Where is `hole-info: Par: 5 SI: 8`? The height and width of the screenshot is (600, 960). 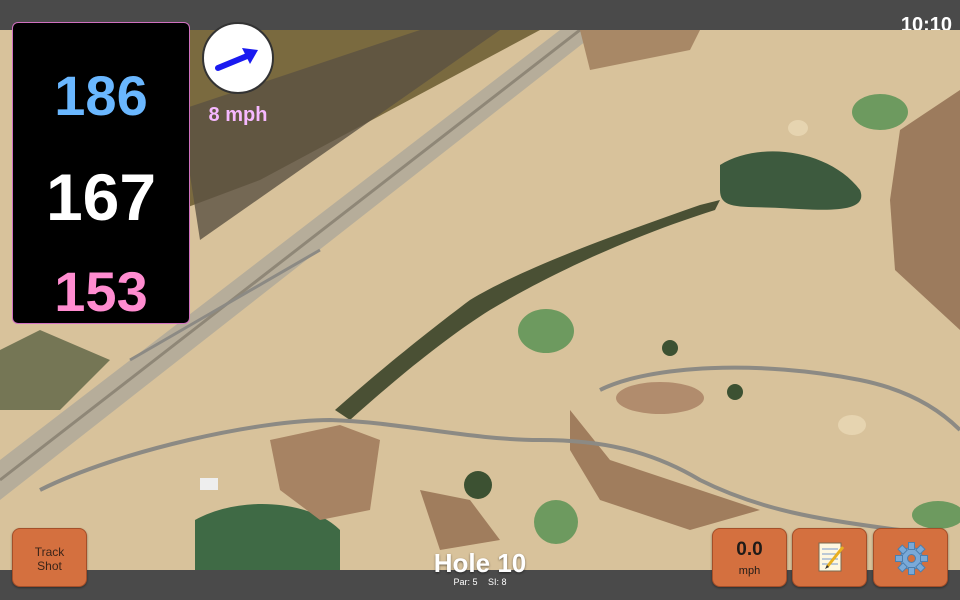
hole-info: Par: 5 SI: 8 is located at coordinates (480, 582).